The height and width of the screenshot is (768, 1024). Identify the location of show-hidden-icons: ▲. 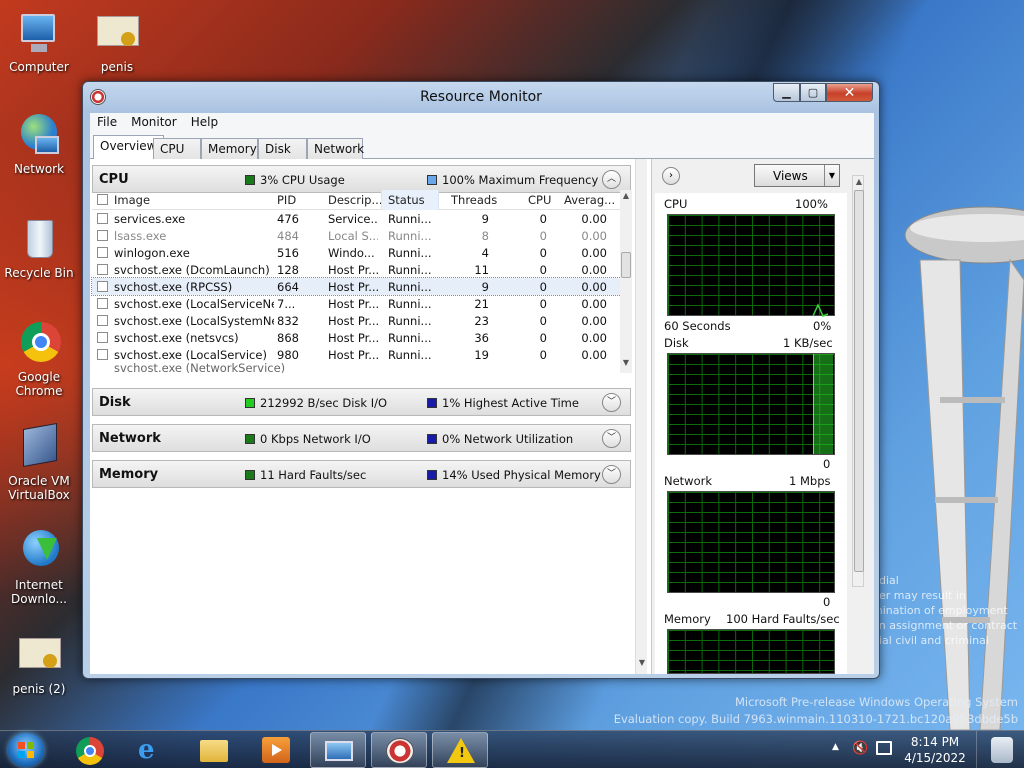
(835, 747).